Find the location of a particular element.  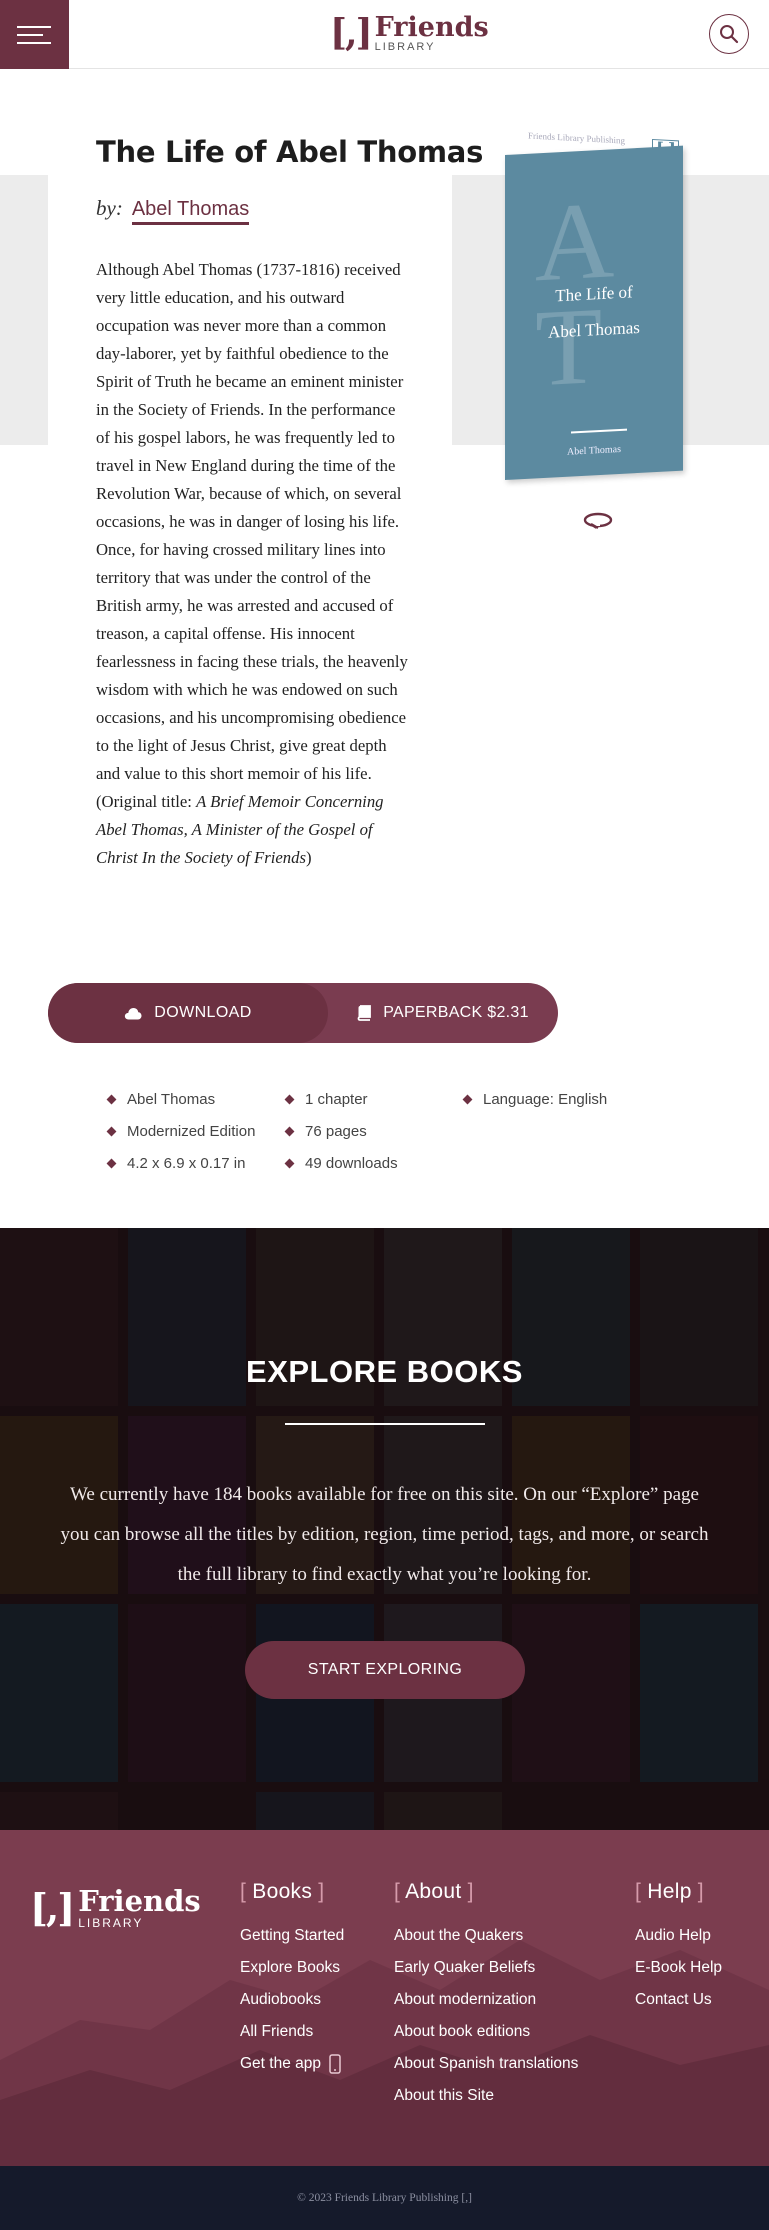

footer-link-quaker-beliefs: Early Quaker Beliefs is located at coordinates (486, 1968).